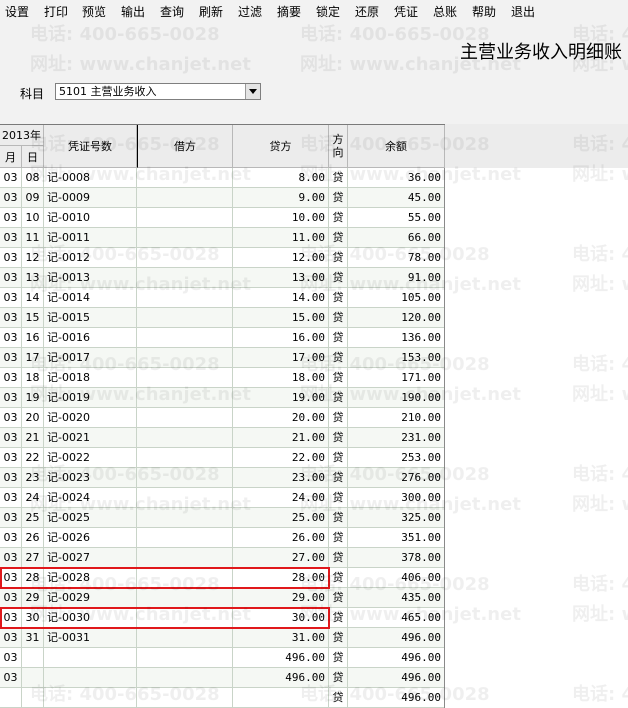 The image size is (628, 708). I want to click on menu-summary: 摘要, so click(289, 12).